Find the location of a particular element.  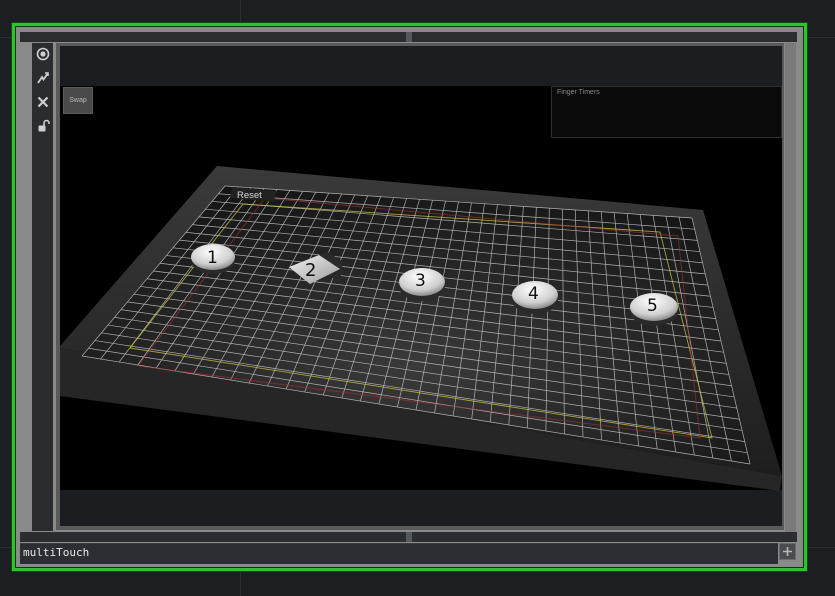

swap-button: Swap is located at coordinates (78, 100).